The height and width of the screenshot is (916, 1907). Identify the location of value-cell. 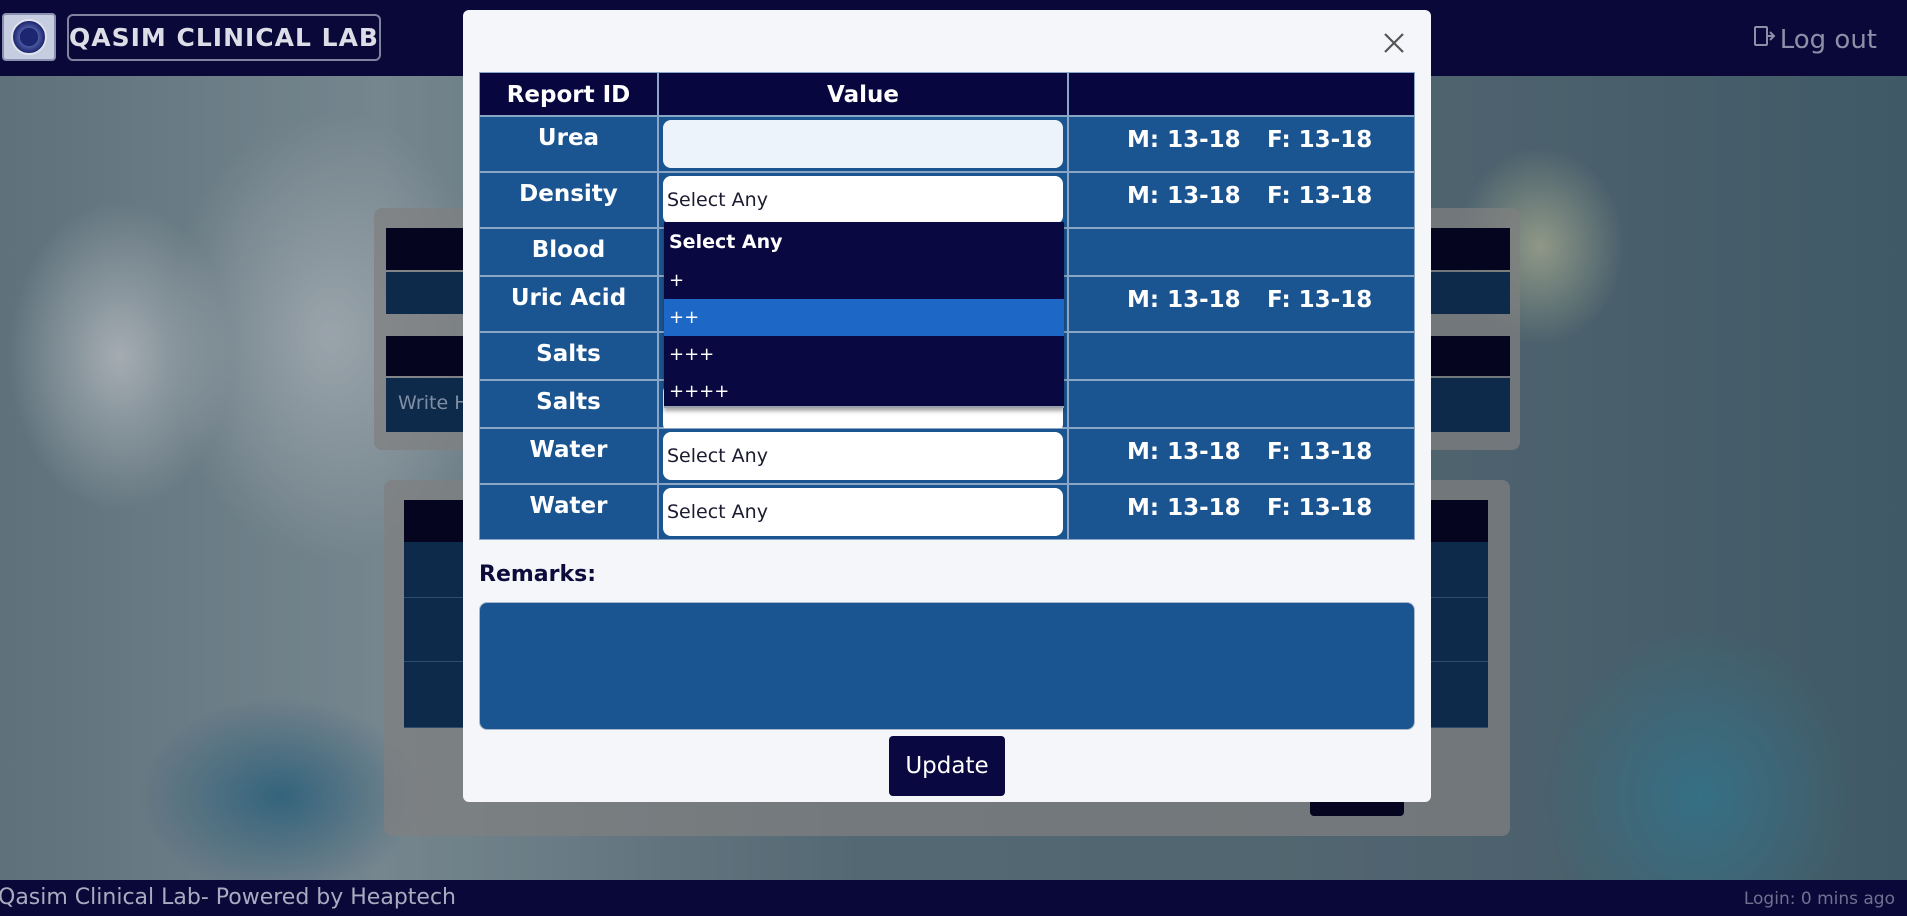
(863, 144).